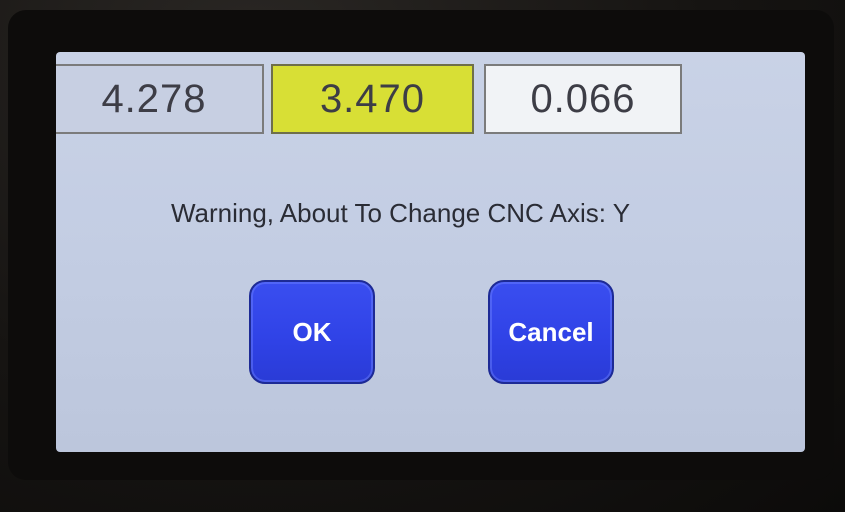 The width and height of the screenshot is (845, 512). I want to click on z-axis-readout: 0.066, so click(583, 99).